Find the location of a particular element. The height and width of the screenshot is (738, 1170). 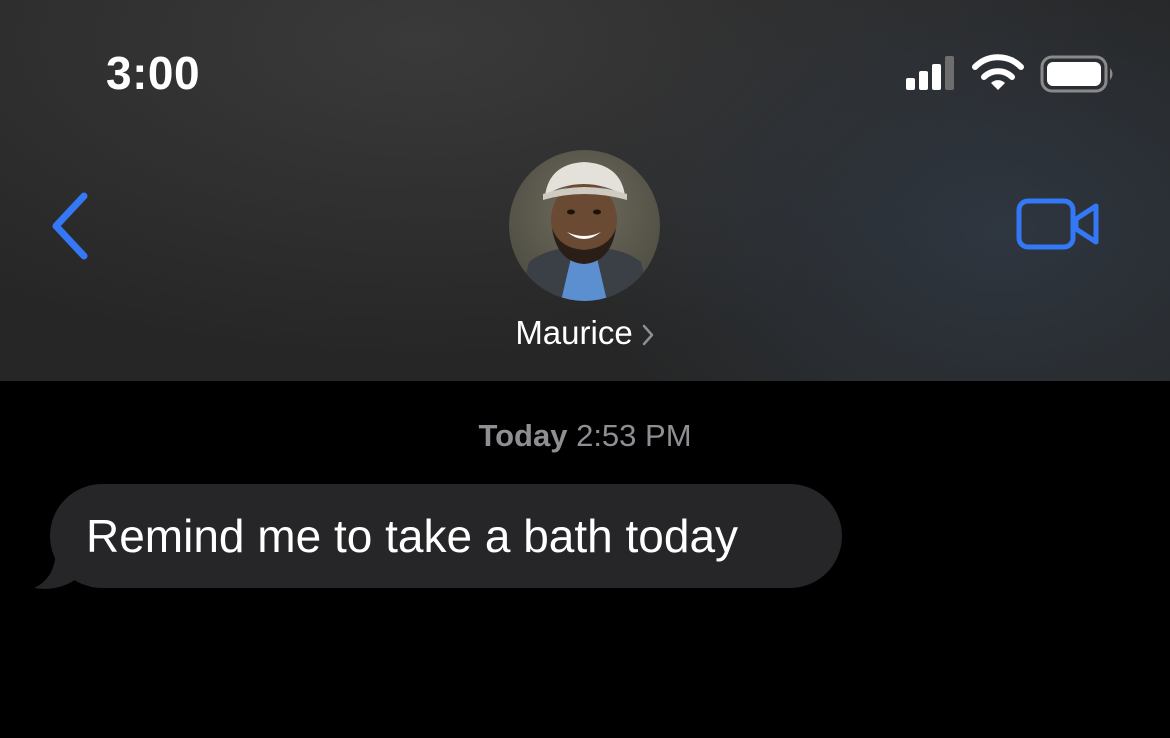

contact-name-button: Maurice is located at coordinates (585, 333).